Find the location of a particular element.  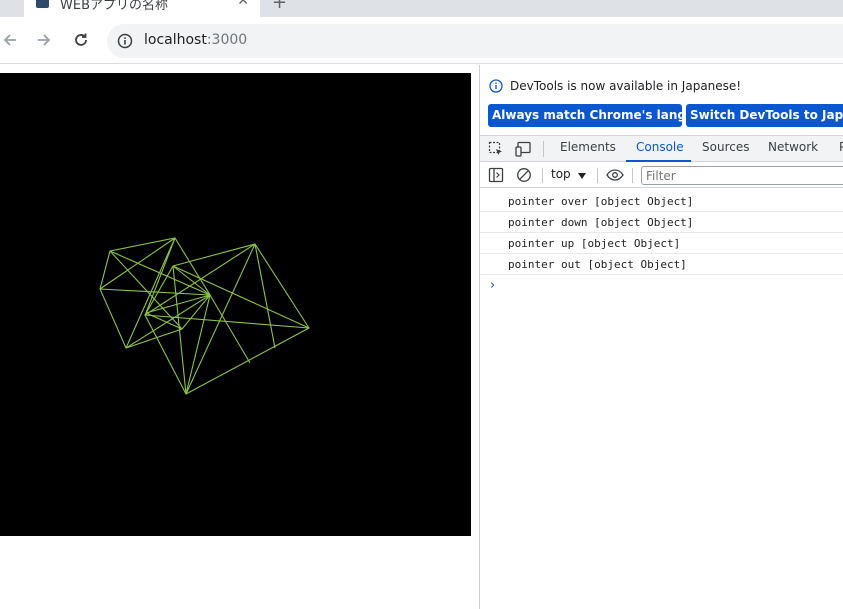

active-tab-indicator is located at coordinates (658, 161).